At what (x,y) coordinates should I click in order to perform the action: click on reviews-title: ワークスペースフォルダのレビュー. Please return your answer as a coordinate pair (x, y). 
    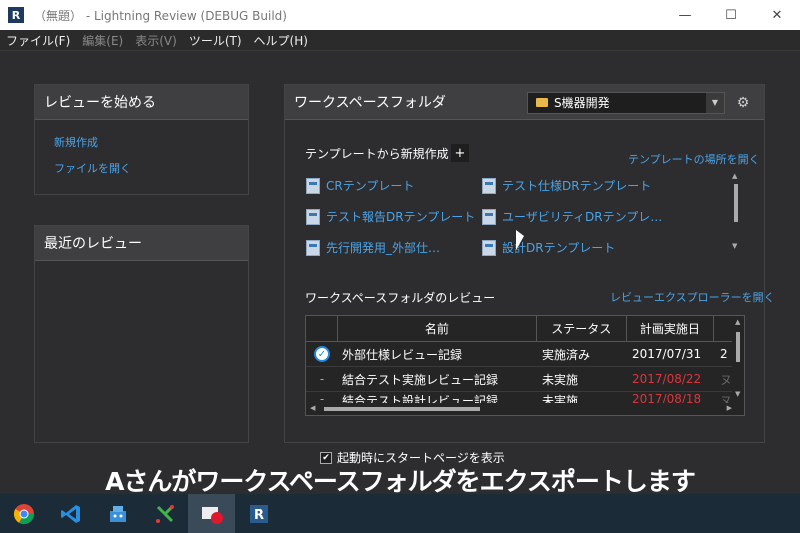
    Looking at the image, I should click on (400, 298).